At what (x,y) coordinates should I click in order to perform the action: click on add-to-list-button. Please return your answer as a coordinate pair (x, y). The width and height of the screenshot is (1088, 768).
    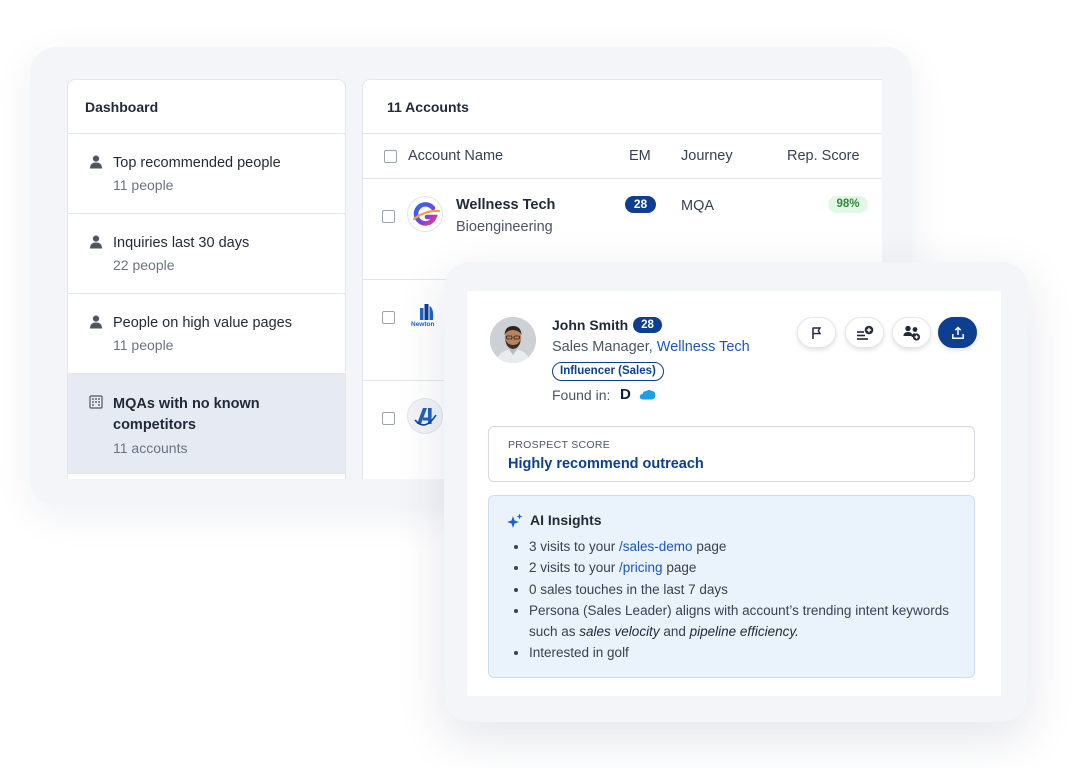
    Looking at the image, I should click on (864, 332).